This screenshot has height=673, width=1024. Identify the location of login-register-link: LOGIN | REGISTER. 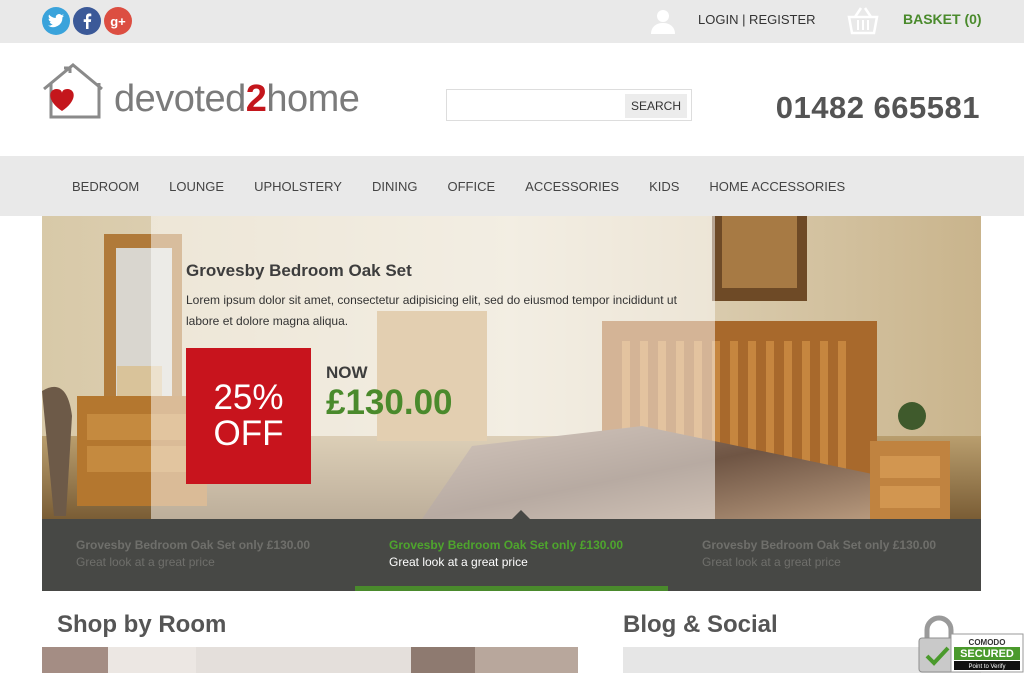
(757, 19).